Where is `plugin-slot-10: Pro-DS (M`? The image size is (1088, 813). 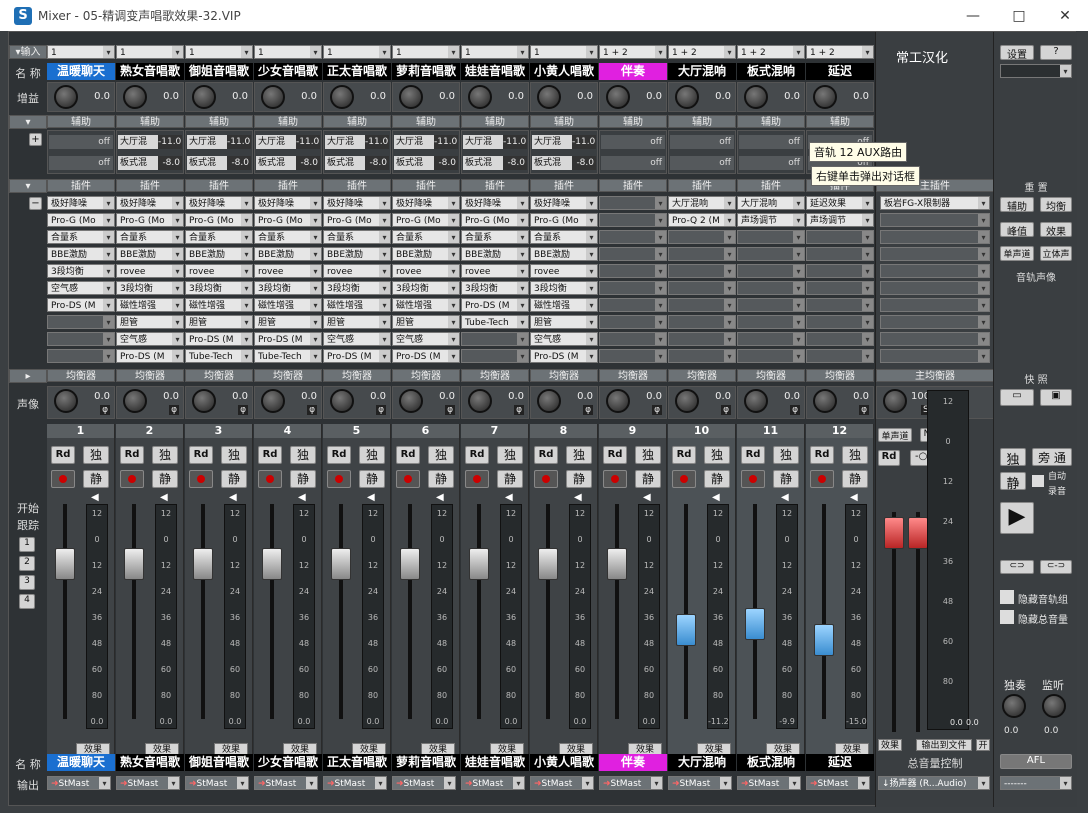 plugin-slot-10: Pro-DS (M is located at coordinates (564, 356).